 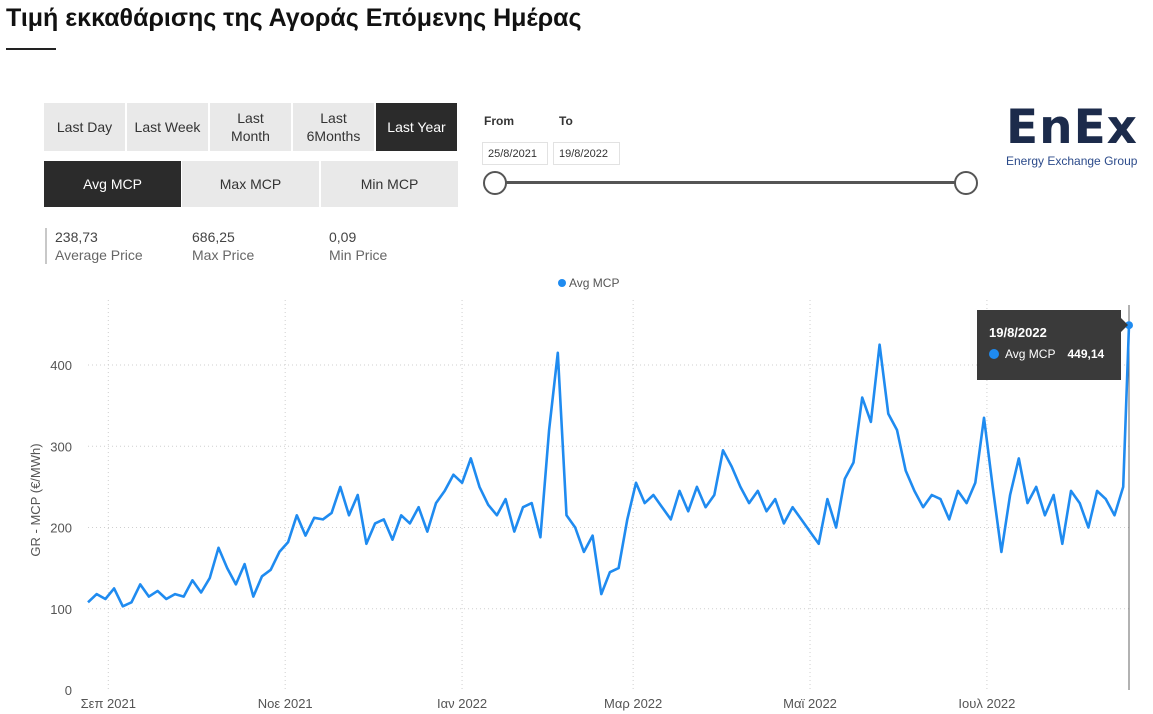 I want to click on tooltip-series: Avg MCP, so click(x=1030, y=354).